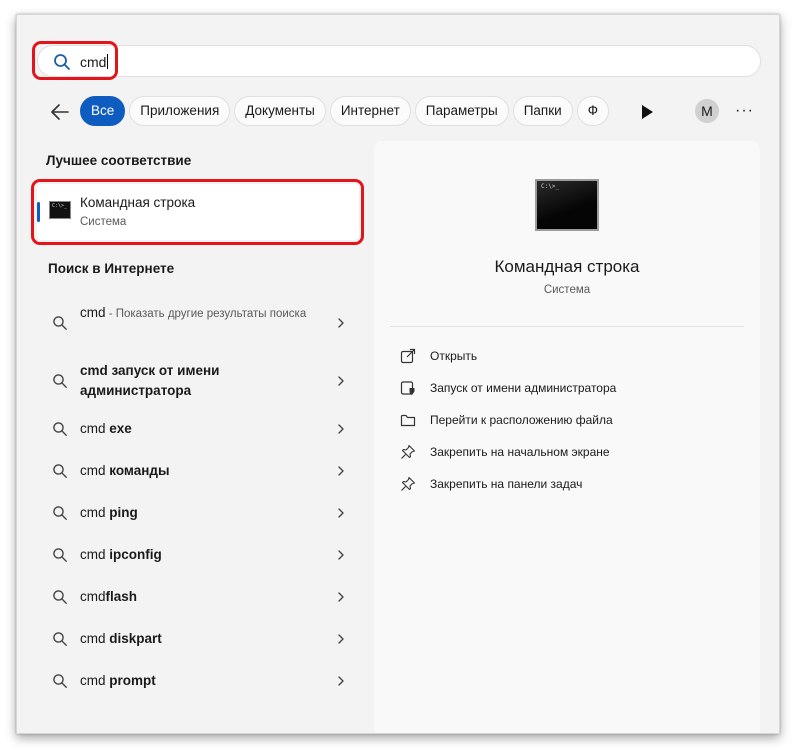  I want to click on web-result-item: cmd prompt, so click(197, 681).